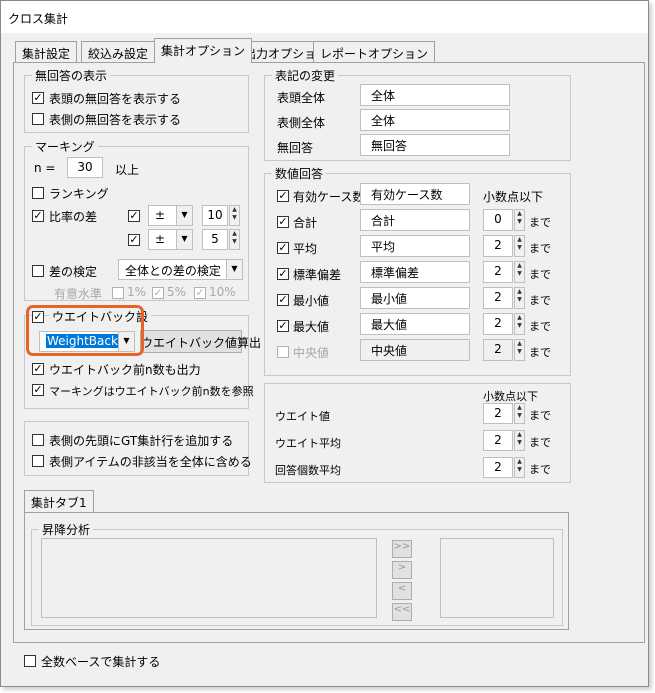 Image resolution: width=655 pixels, height=693 pixels. I want to click on tab-filter-settings: 絞込み設定, so click(118, 52).